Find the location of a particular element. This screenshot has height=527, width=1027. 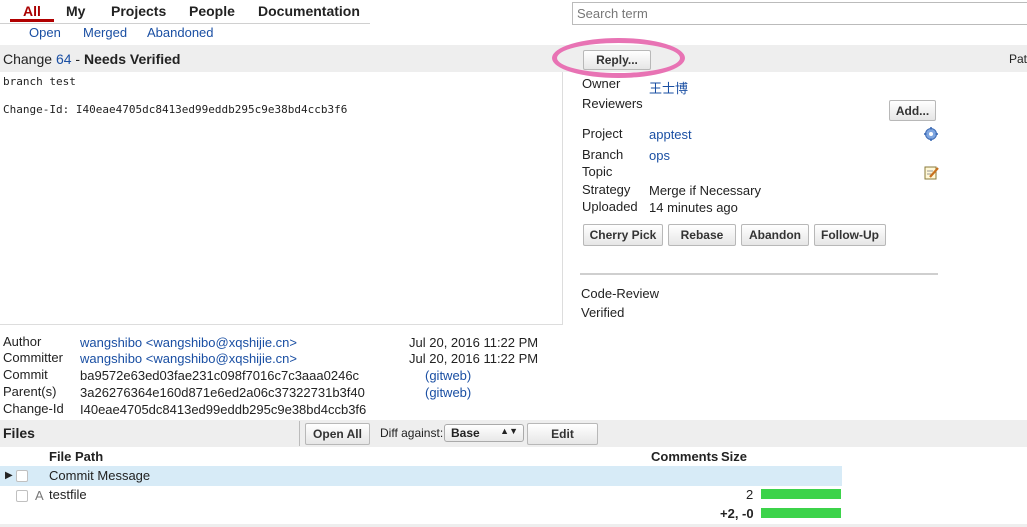

parent-hash: 3a26276364e160d871e6ed2a06c37322731b3f40 is located at coordinates (222, 392).